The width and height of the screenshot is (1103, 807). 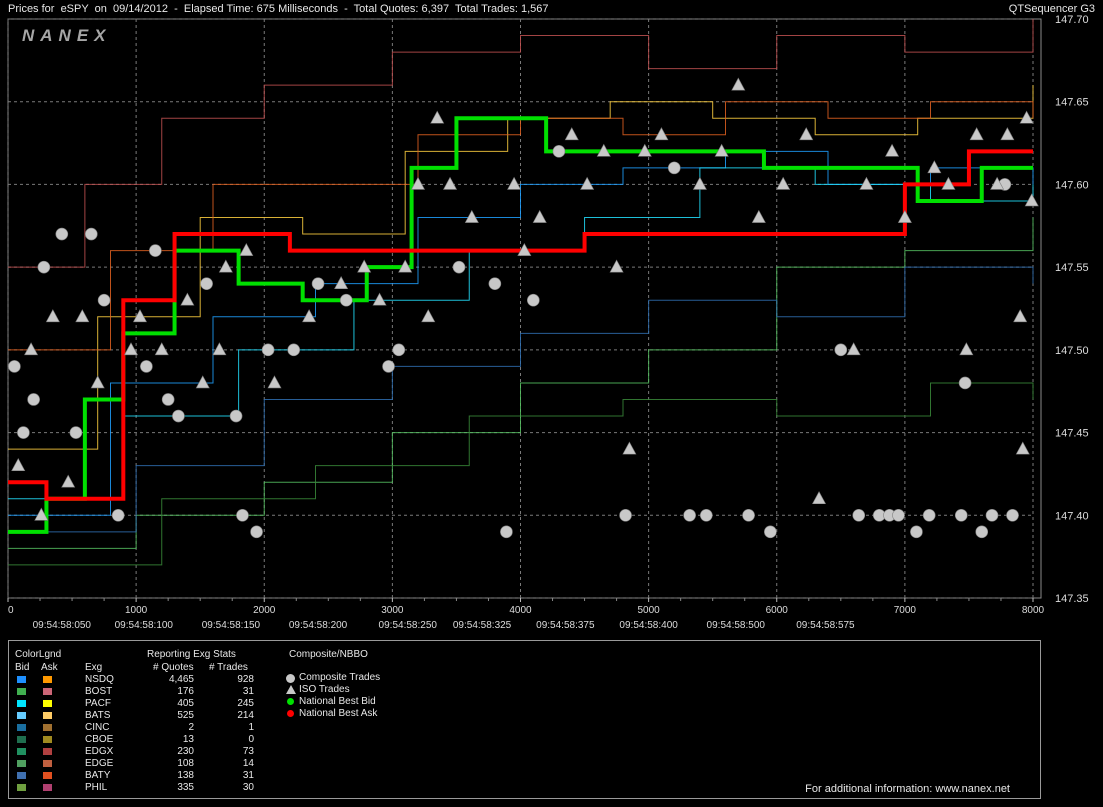 I want to click on x-tick-label-4: 4000, so click(x=520, y=610).